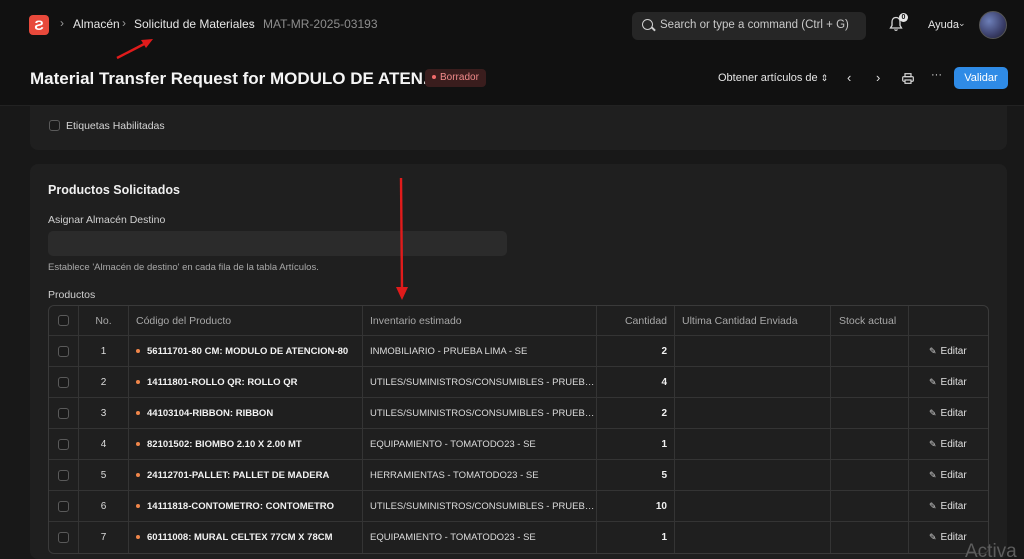  Describe the element at coordinates (753, 320) in the screenshot. I see `header-last-sent-quantity: Ultima Cantidad Enviada` at that location.